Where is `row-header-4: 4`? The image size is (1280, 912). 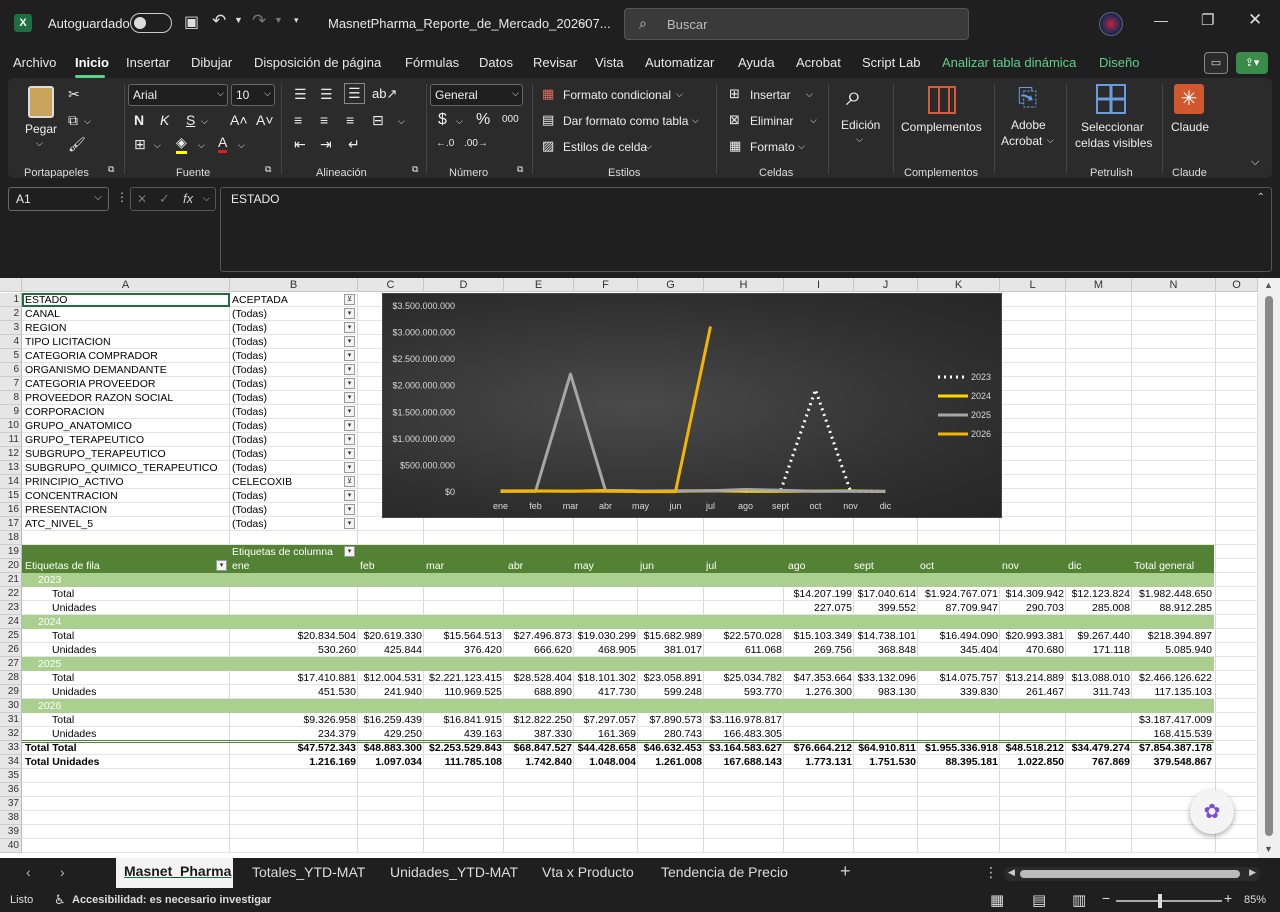
row-header-4: 4 is located at coordinates (11, 342).